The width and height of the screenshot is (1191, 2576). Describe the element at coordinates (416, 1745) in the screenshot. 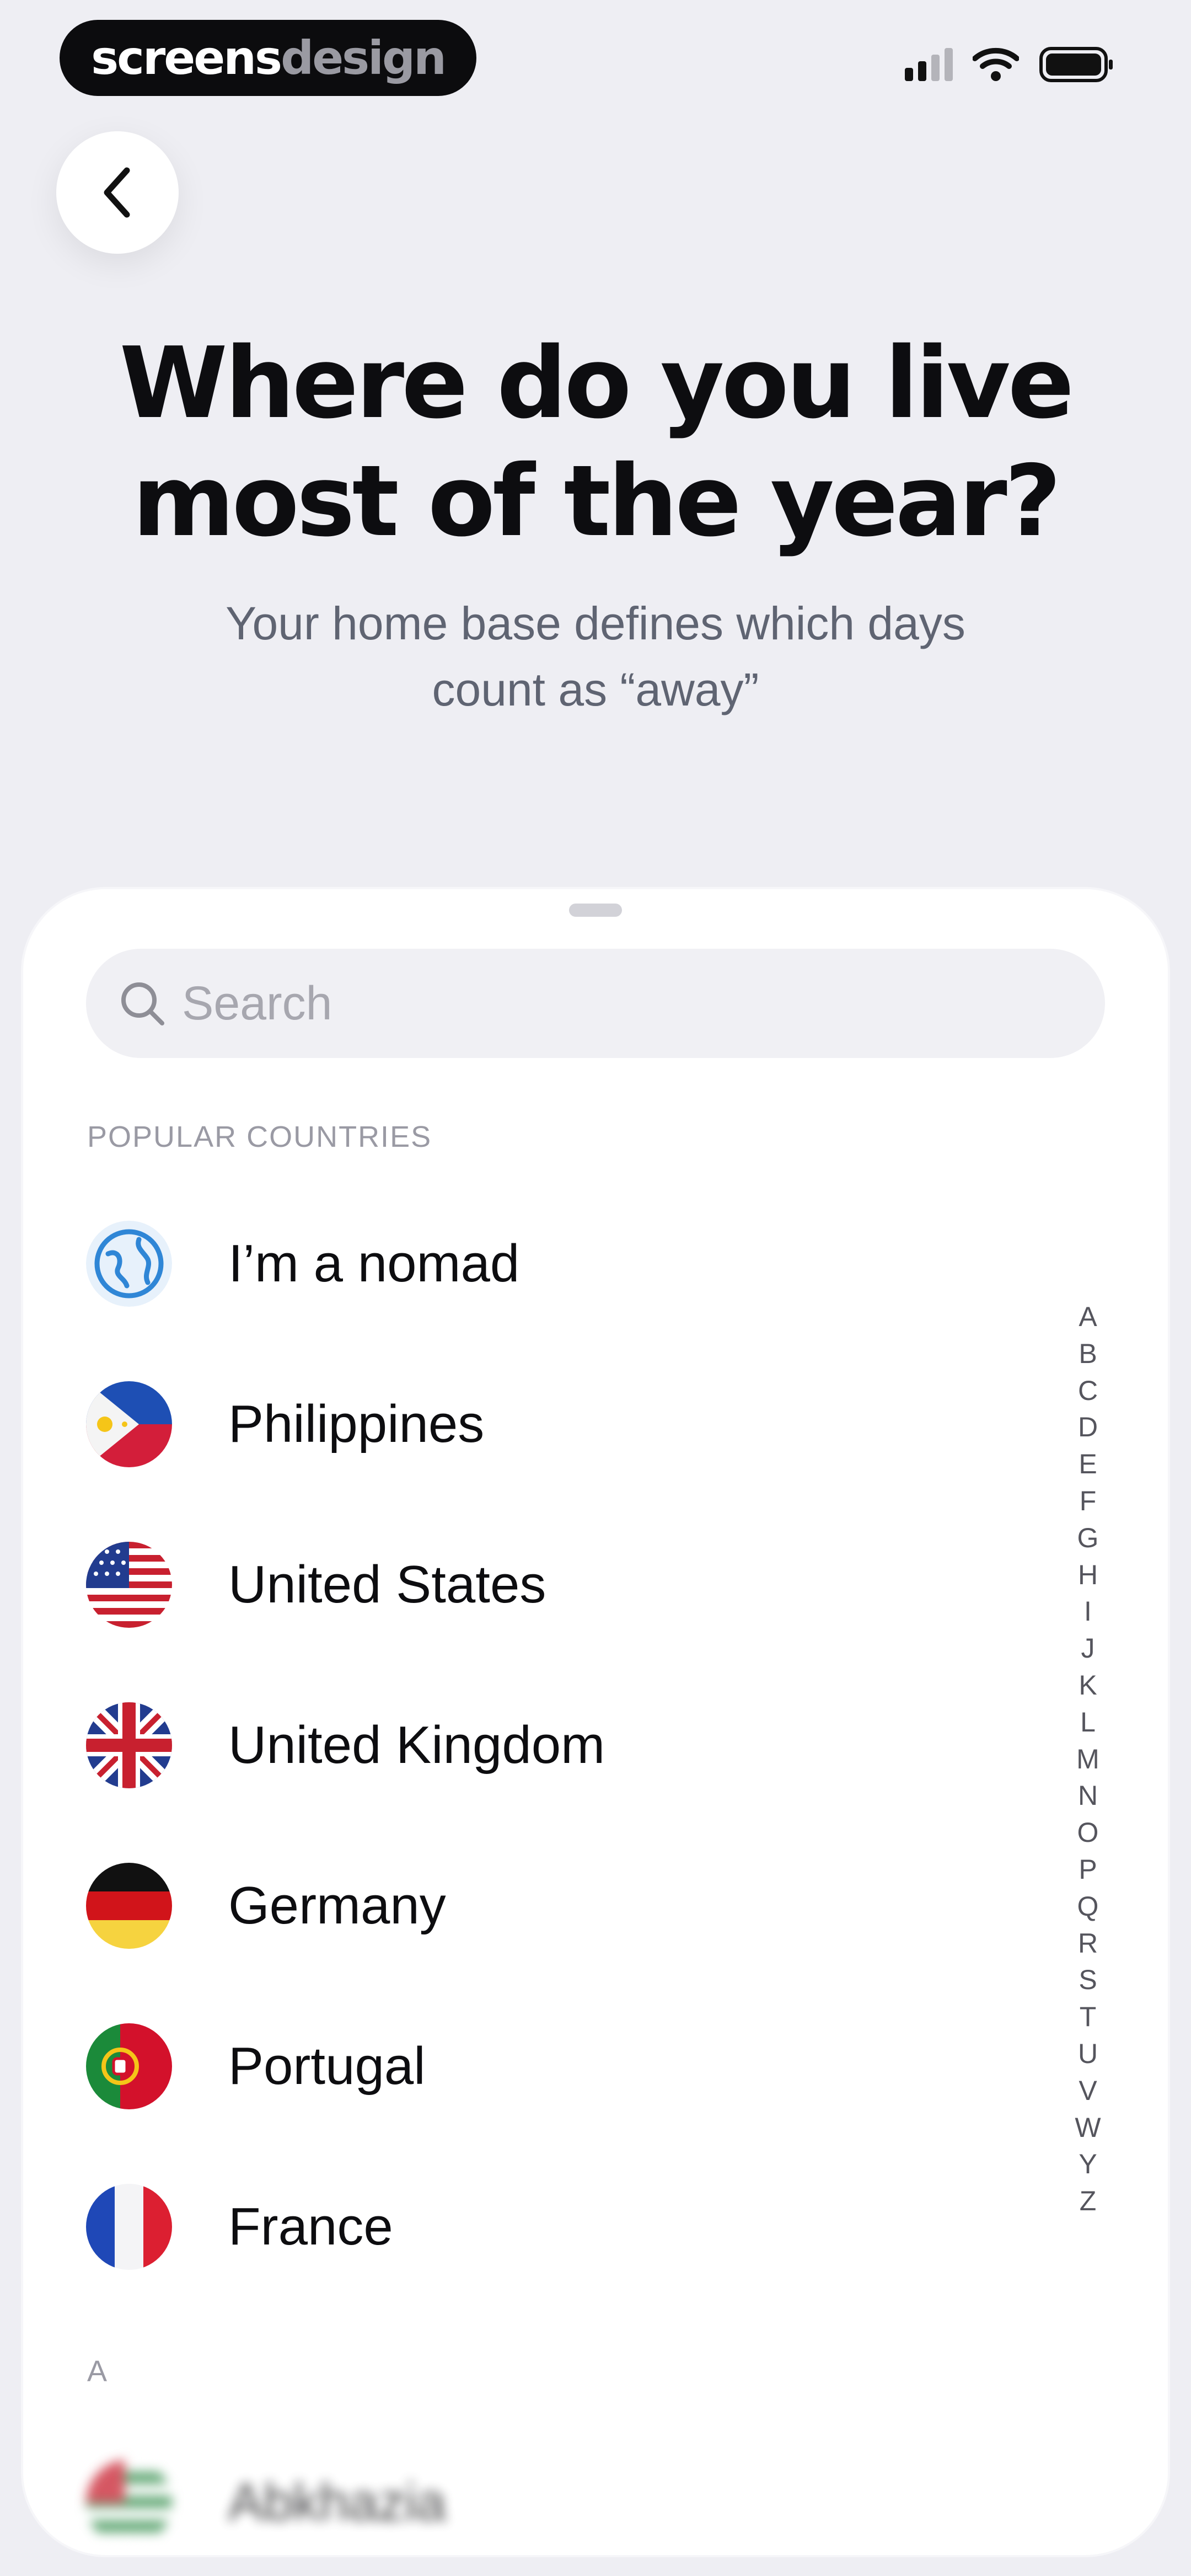

I see `list-item-label: United Kingdom` at that location.